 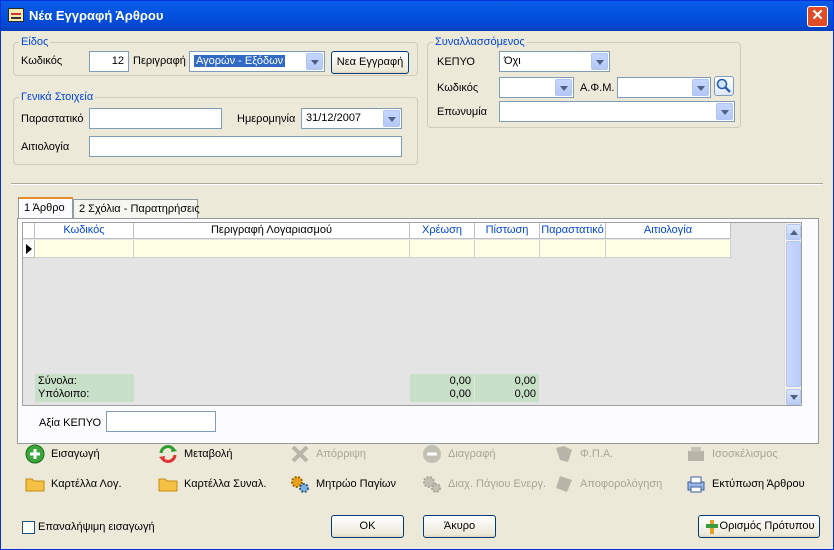 I want to click on reason-field, so click(x=245, y=146).